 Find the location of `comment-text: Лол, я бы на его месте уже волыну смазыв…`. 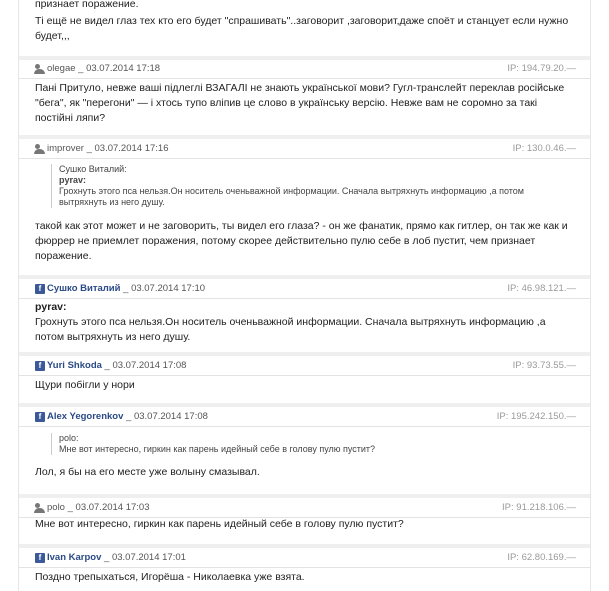

comment-text: Лол, я бы на его месте уже волыну смазыв… is located at coordinates (147, 472).